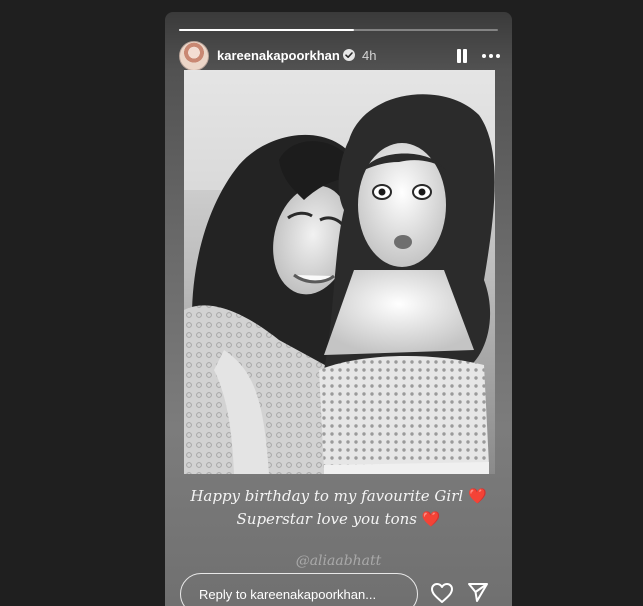 The width and height of the screenshot is (643, 606). What do you see at coordinates (491, 56) in the screenshot?
I see `more-options-icon` at bounding box center [491, 56].